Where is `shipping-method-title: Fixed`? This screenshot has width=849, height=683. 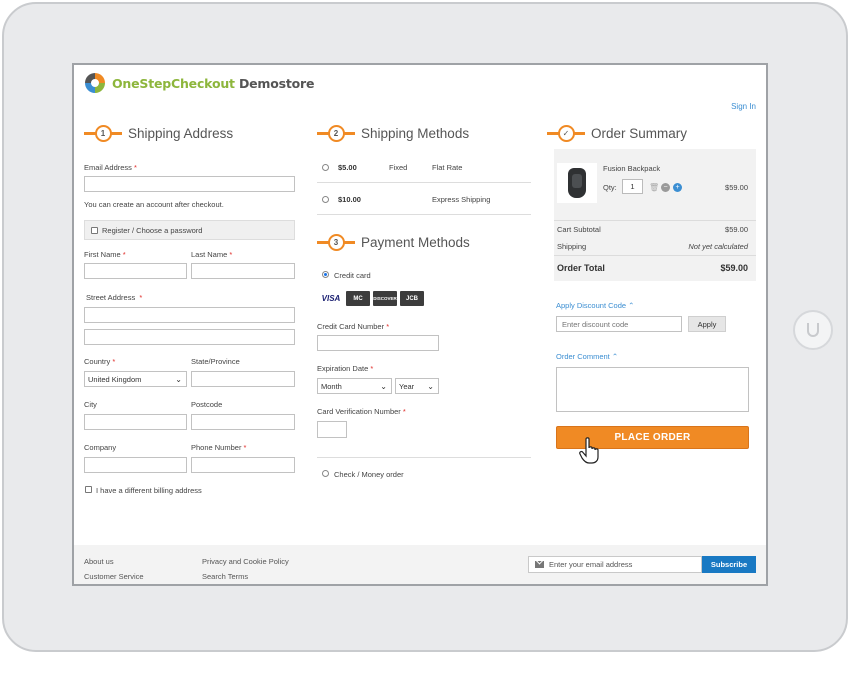 shipping-method-title: Fixed is located at coordinates (398, 167).